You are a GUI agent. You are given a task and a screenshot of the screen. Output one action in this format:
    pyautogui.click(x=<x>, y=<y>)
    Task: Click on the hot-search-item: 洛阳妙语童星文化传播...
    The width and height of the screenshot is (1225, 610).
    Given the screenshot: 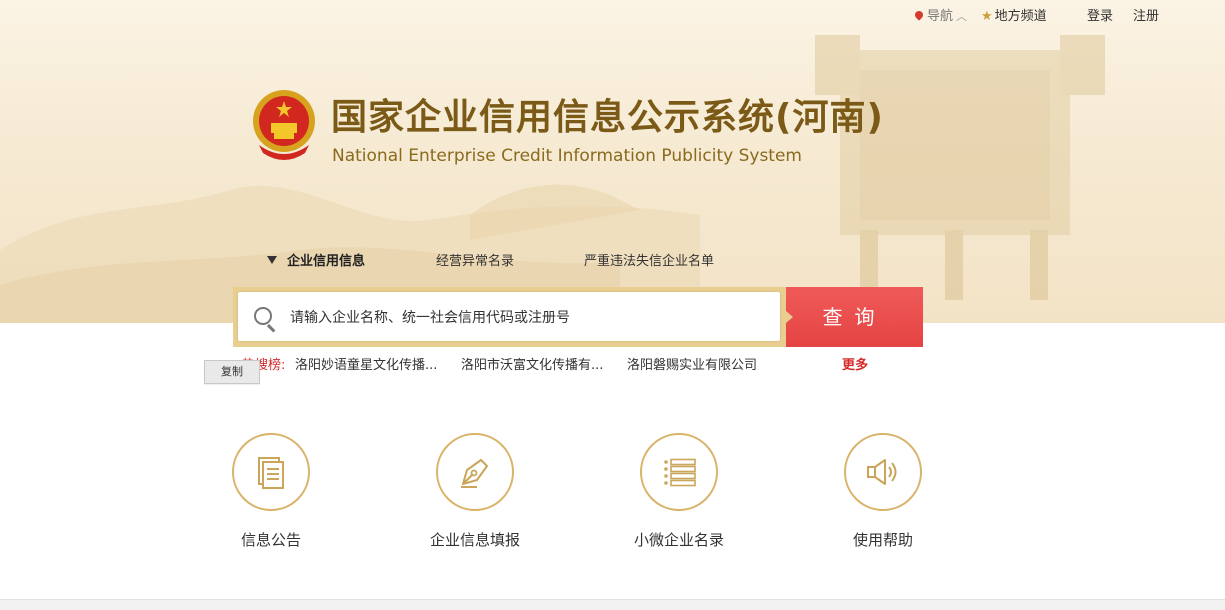 What is the action you would take?
    pyautogui.click(x=366, y=366)
    